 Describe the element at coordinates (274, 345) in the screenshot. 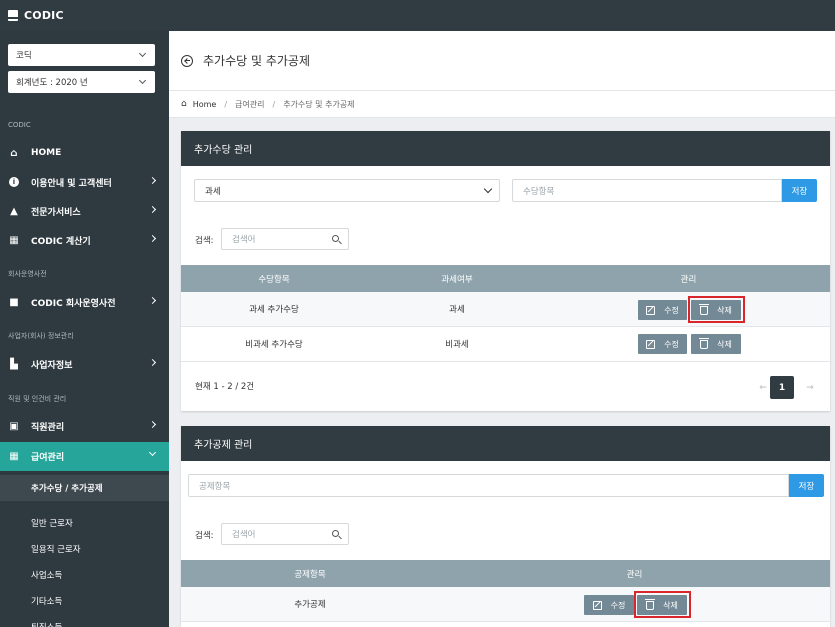

I see `allowance-name-cell: 비과세 추가수당` at that location.